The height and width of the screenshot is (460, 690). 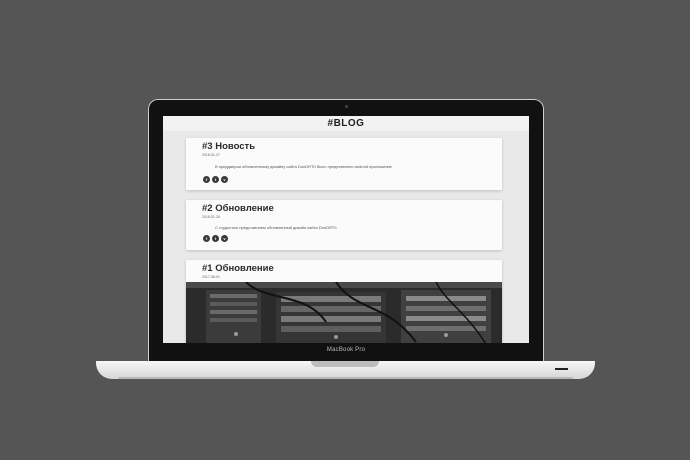 I want to click on post-title: #2 Обновление, so click(x=238, y=208).